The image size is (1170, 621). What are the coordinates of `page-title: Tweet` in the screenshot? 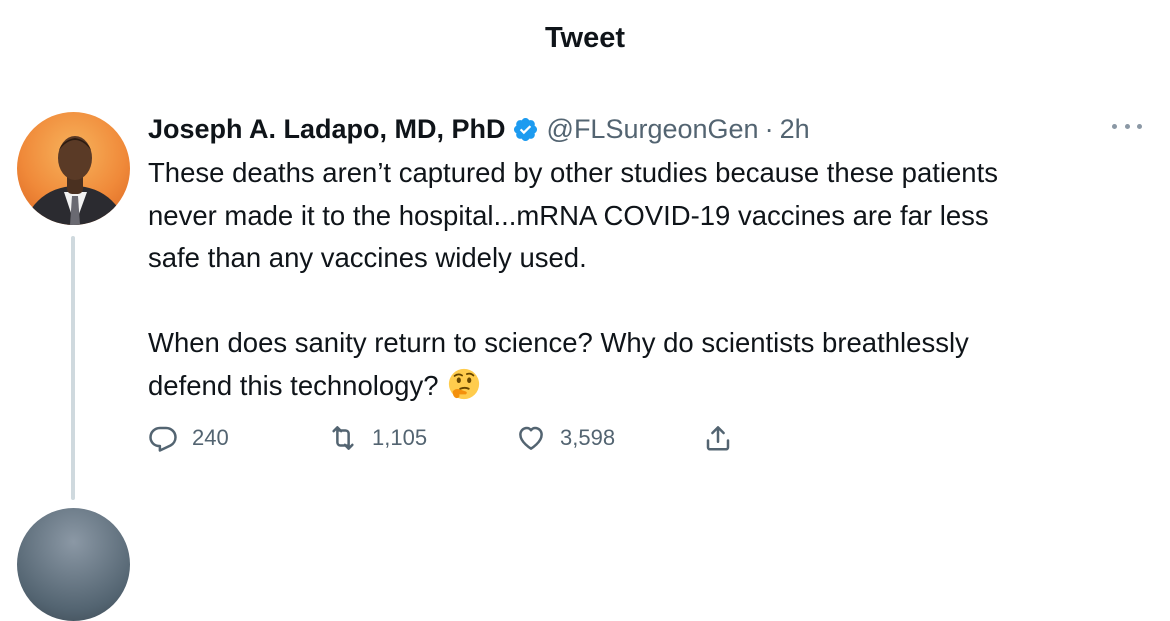 It's located at (585, 38).